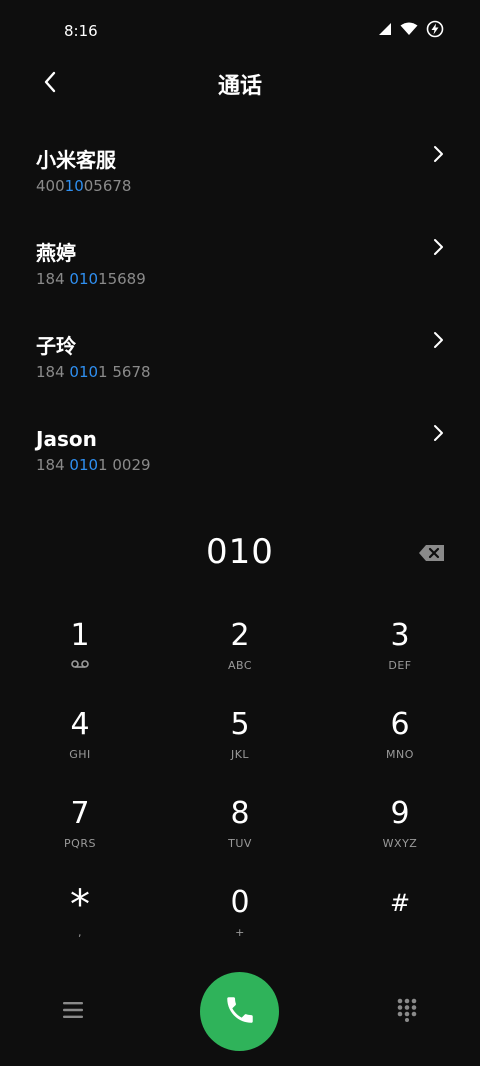 The width and height of the screenshot is (480, 1066). I want to click on key-6: 6 MNO, so click(400, 749).